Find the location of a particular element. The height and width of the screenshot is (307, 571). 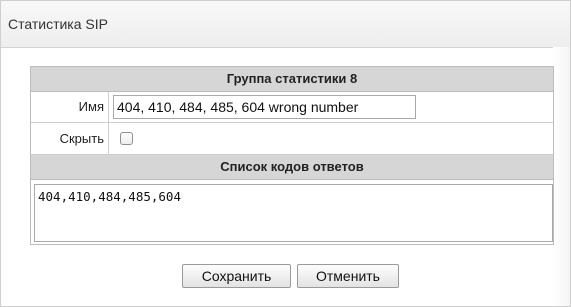

name-row: Имя is located at coordinates (292, 107).